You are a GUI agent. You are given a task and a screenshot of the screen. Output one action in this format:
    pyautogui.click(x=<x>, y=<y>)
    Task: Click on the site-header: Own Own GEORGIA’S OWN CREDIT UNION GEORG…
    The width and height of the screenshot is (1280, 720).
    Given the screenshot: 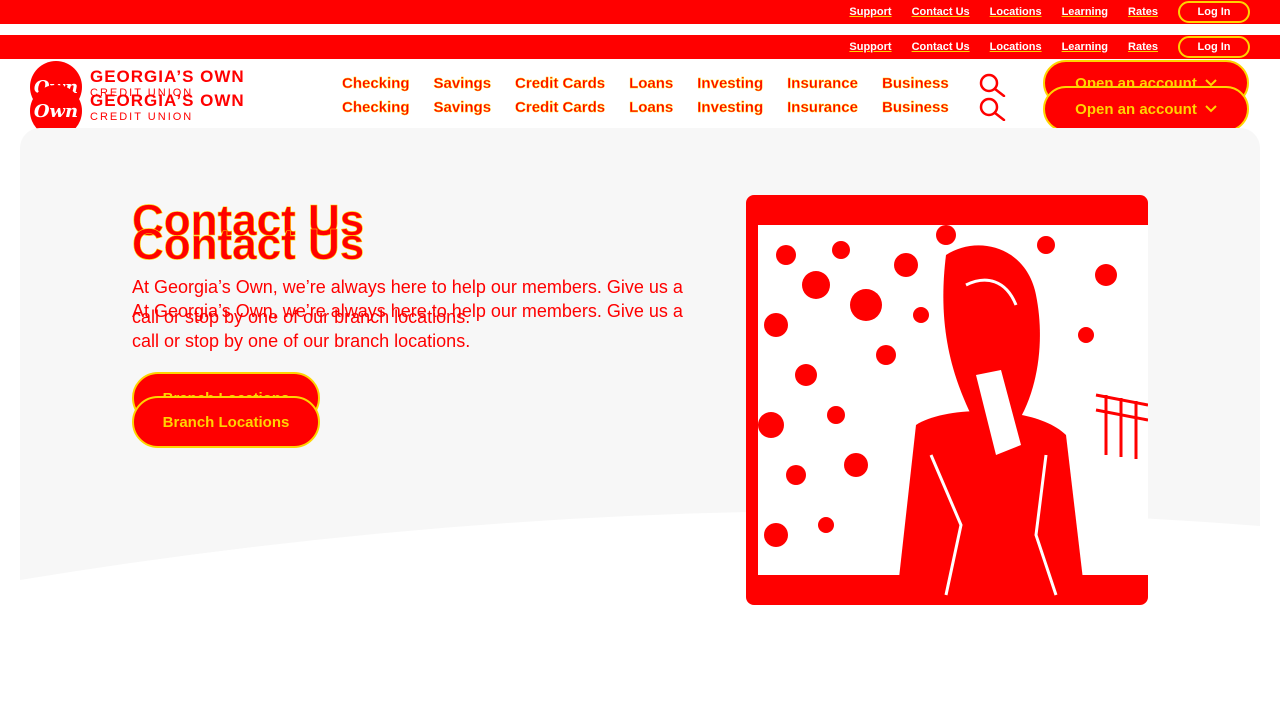 What is the action you would take?
    pyautogui.click(x=640, y=98)
    